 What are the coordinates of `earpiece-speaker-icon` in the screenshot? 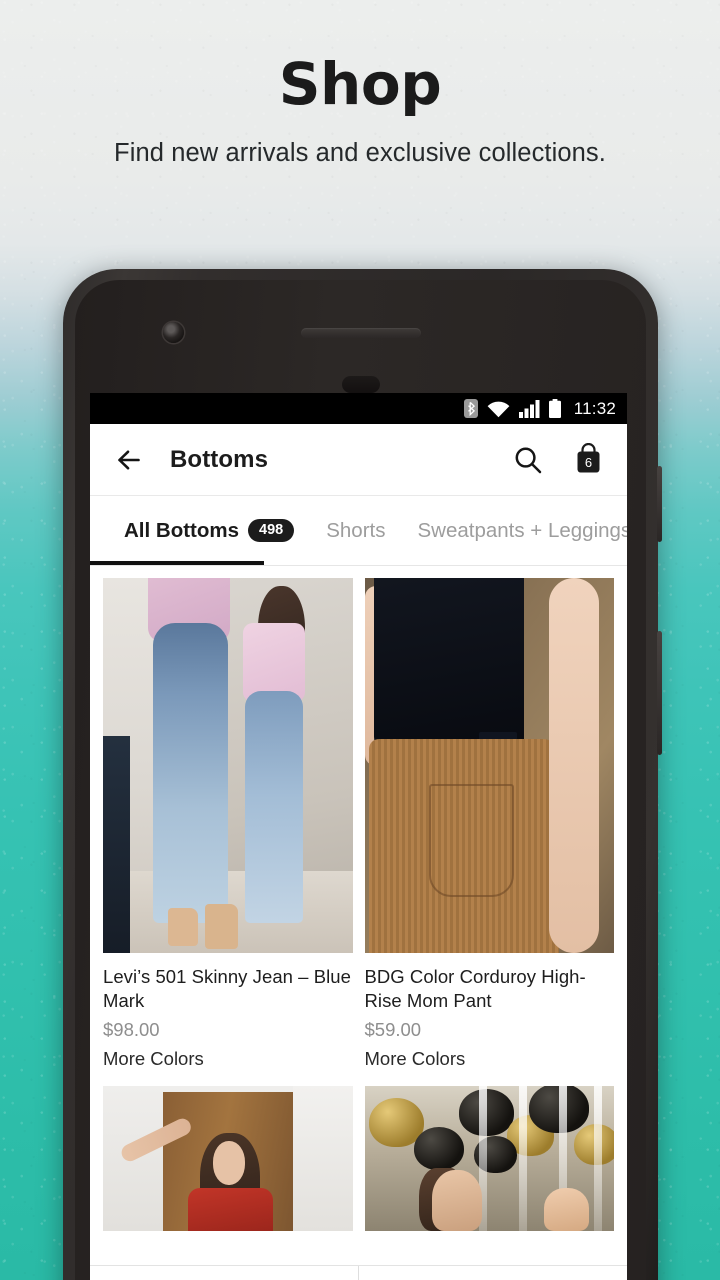 It's located at (360, 333).